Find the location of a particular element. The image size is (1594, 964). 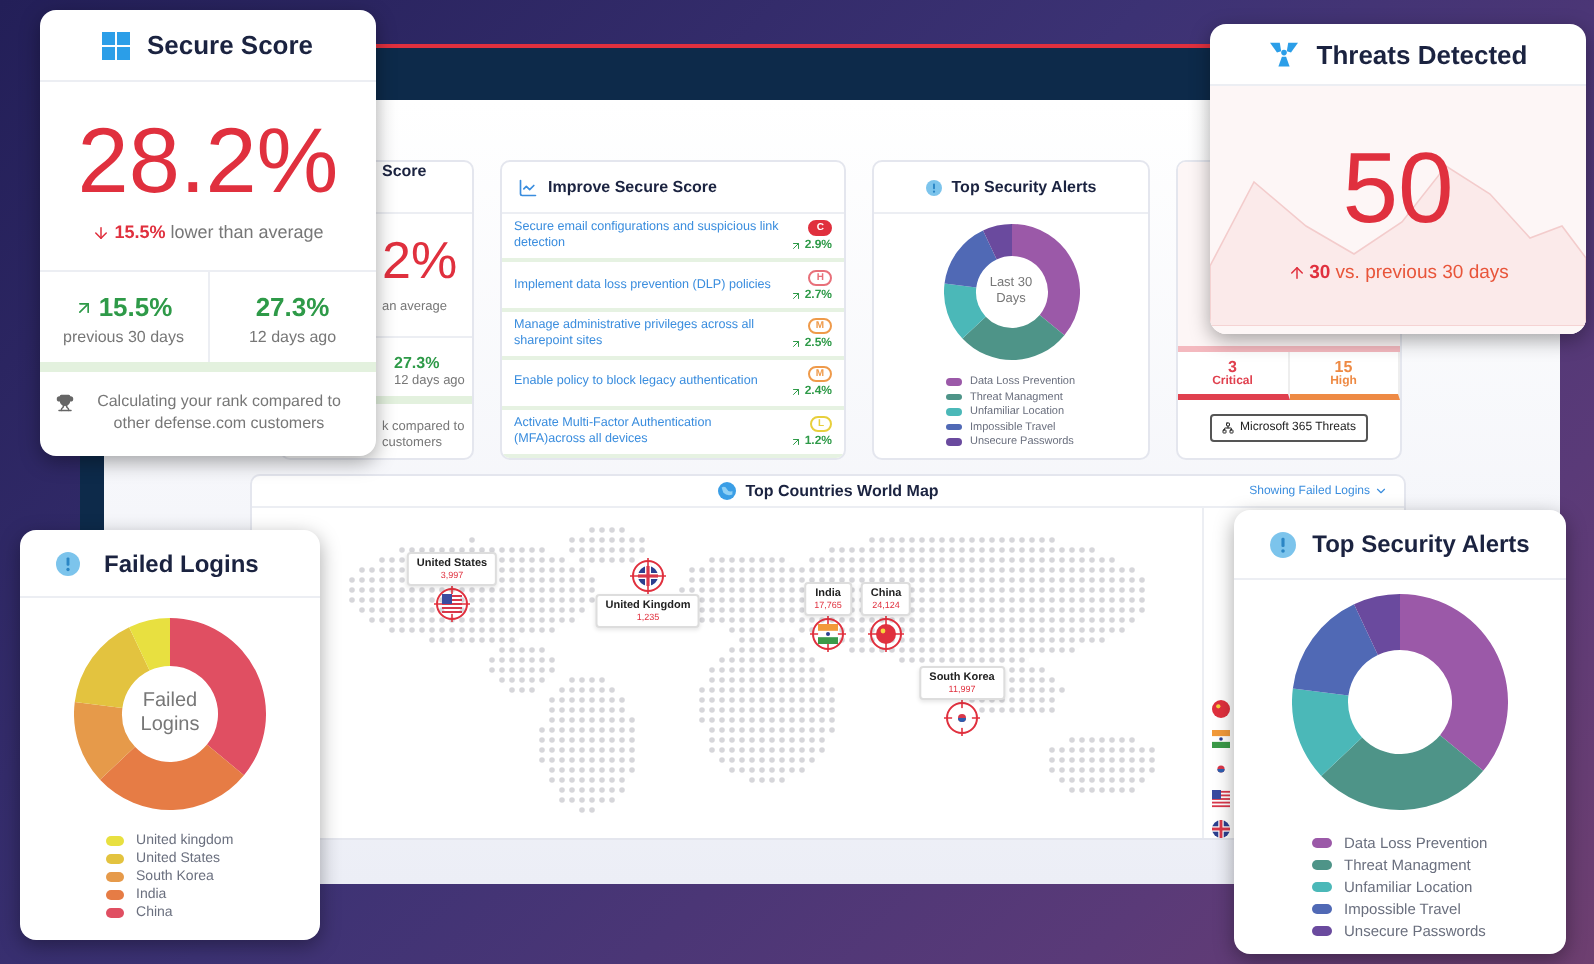

rank-text: Calculating your rank compared to other defense.com customers is located at coordinates (219, 414).